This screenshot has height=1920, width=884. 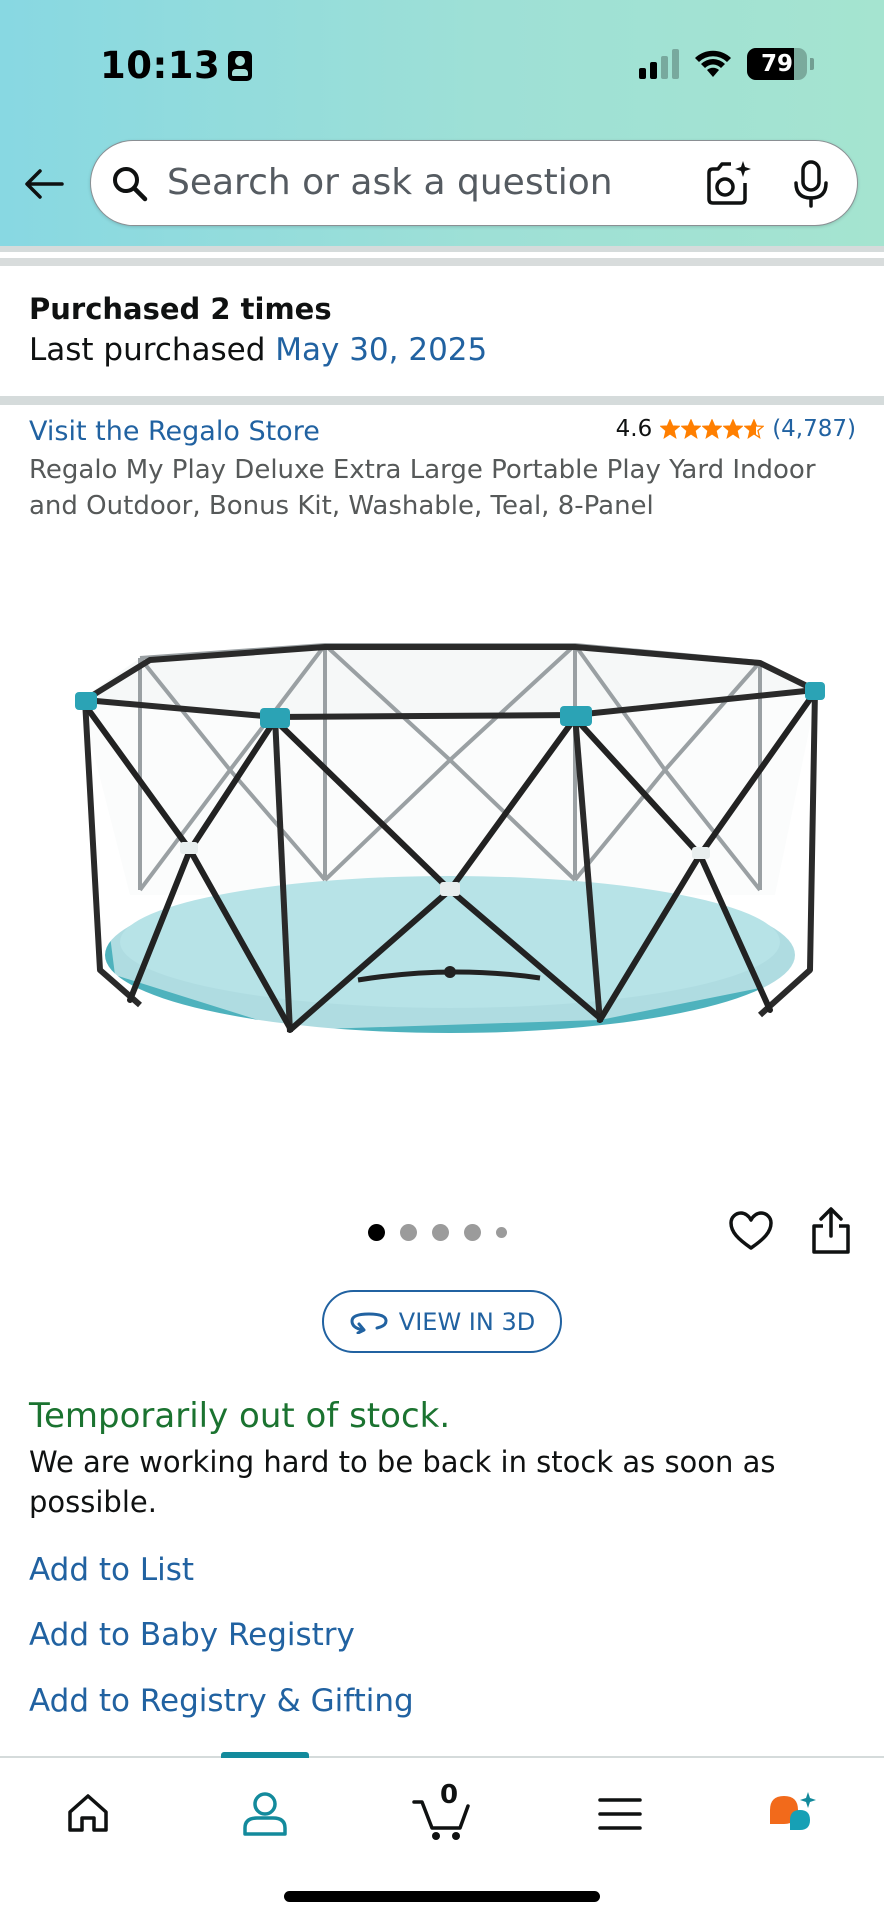 I want to click on view-in-3d-label: VIEW IN 3D, so click(x=467, y=1321).